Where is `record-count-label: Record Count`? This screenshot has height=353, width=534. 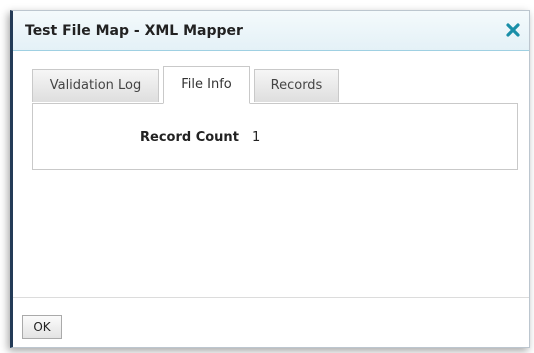 record-count-label: Record Count is located at coordinates (189, 137).